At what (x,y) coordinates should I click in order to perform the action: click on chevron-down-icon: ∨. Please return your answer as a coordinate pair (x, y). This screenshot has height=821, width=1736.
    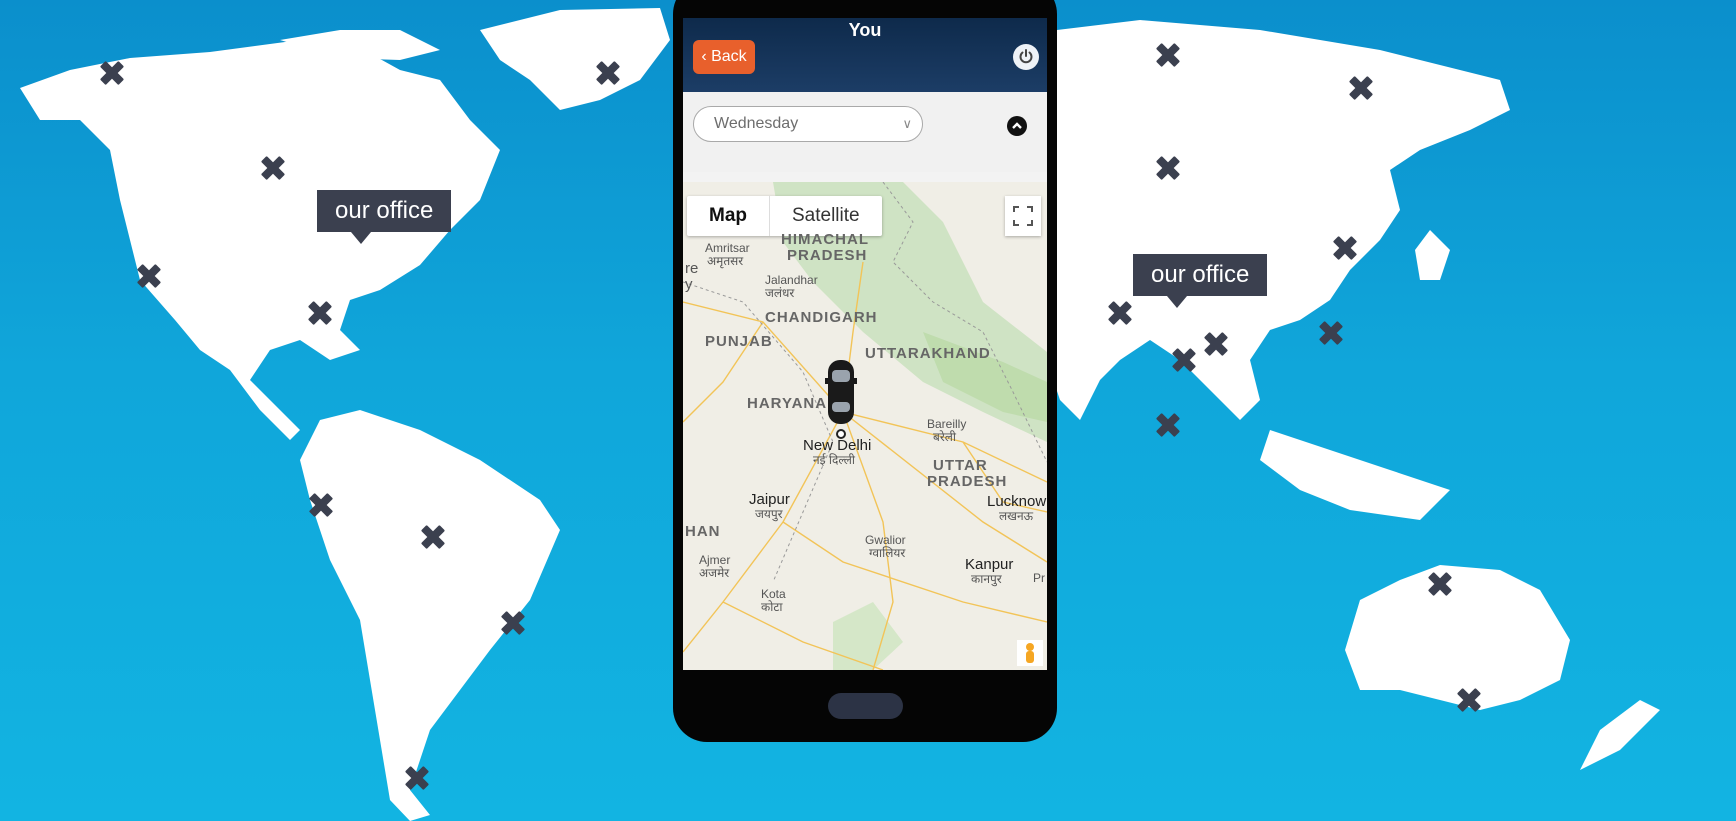
    Looking at the image, I should click on (907, 123).